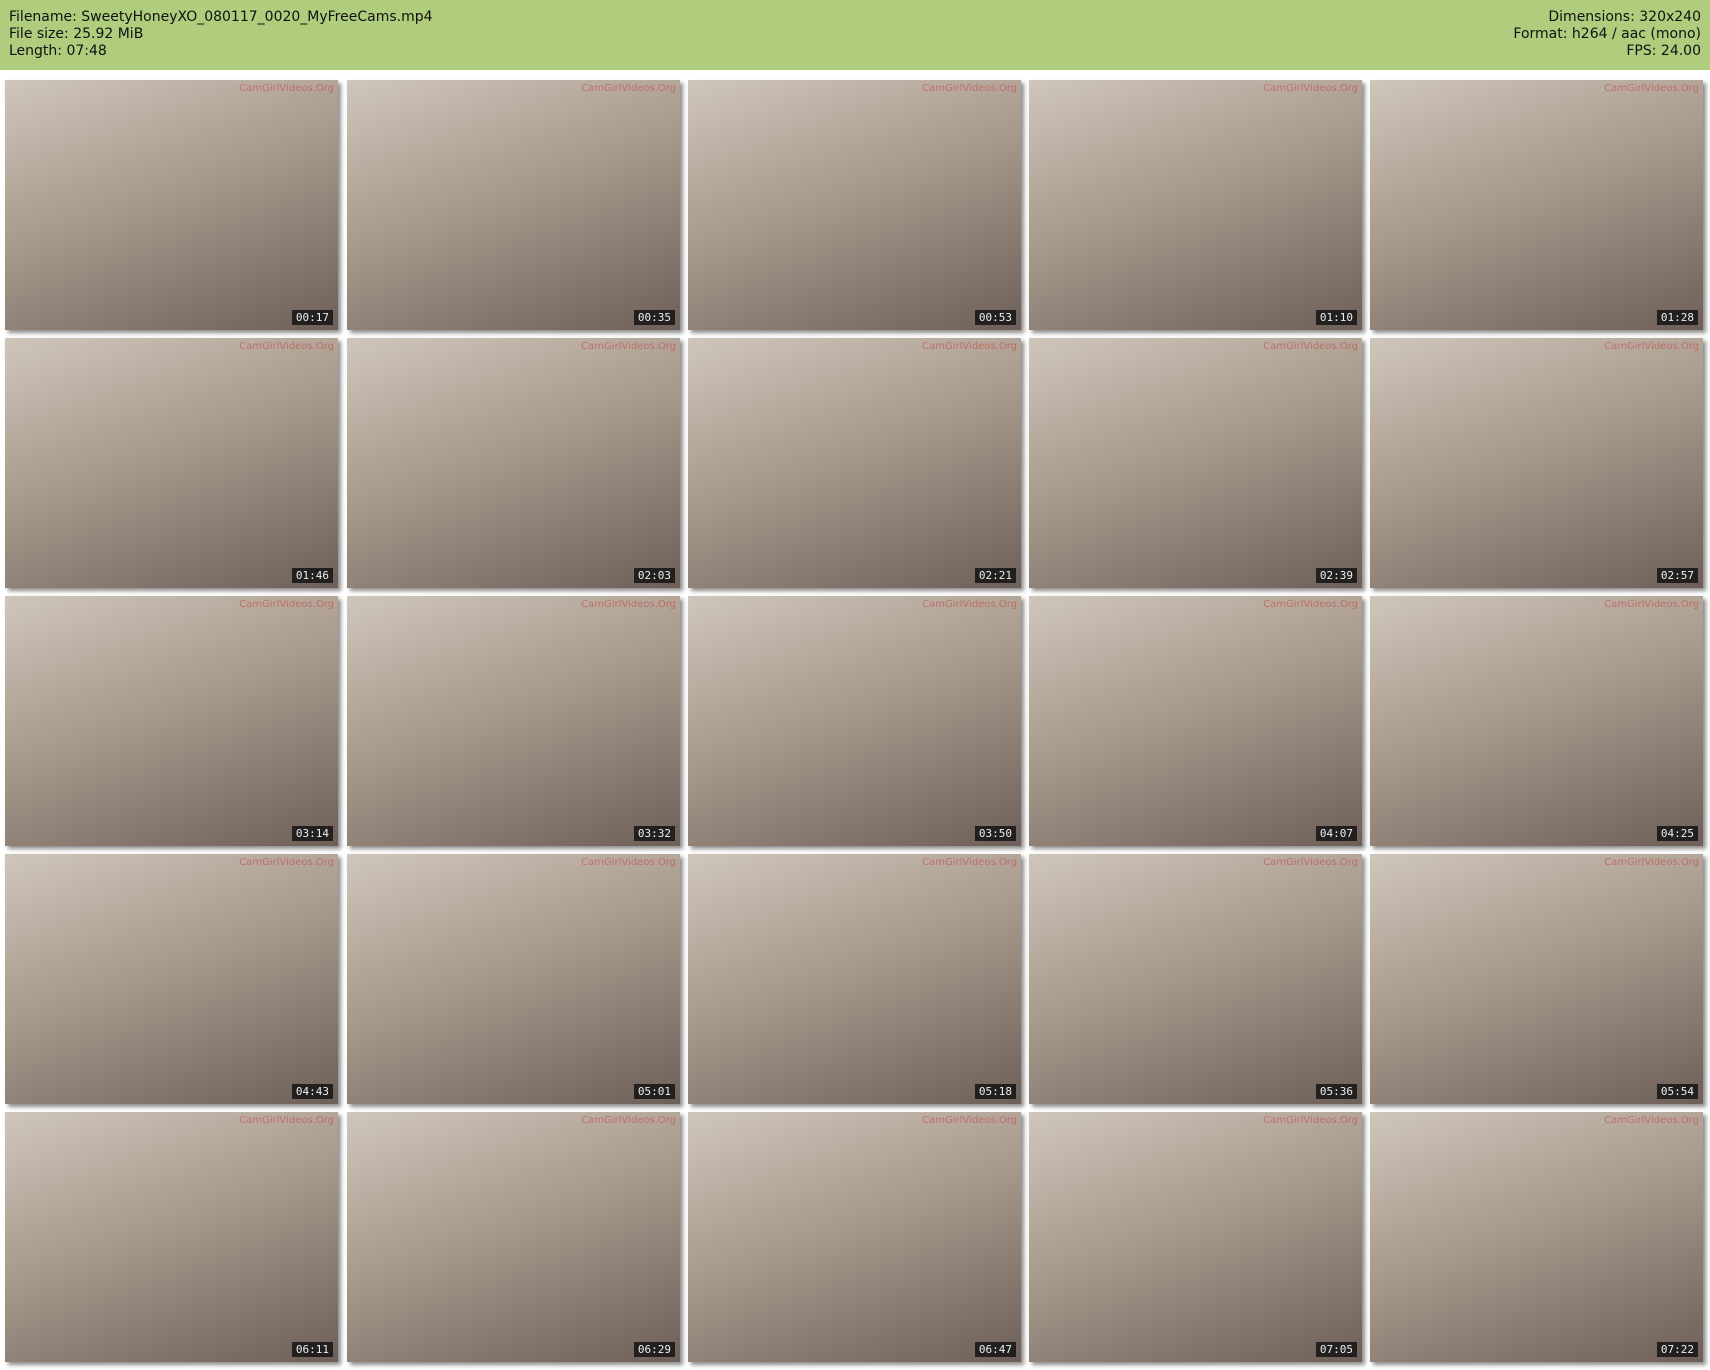  What do you see at coordinates (654, 1349) in the screenshot?
I see `thumbnail-timestamp: 06:29` at bounding box center [654, 1349].